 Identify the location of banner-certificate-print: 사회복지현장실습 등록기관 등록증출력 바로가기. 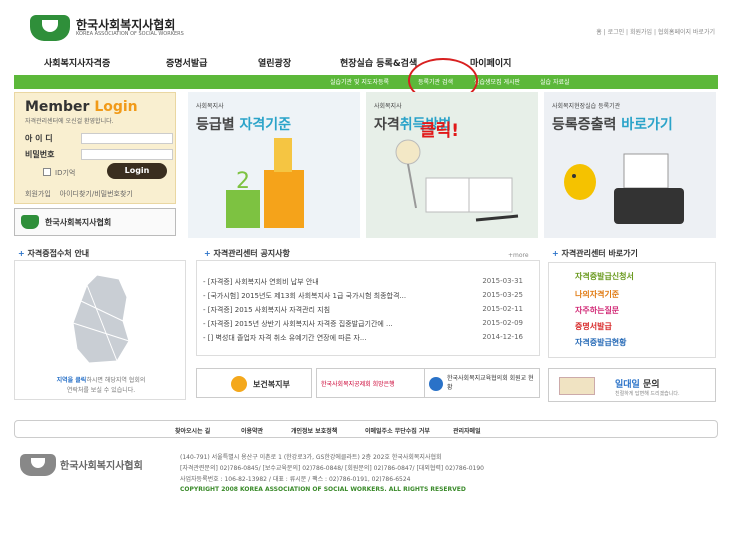
(630, 165).